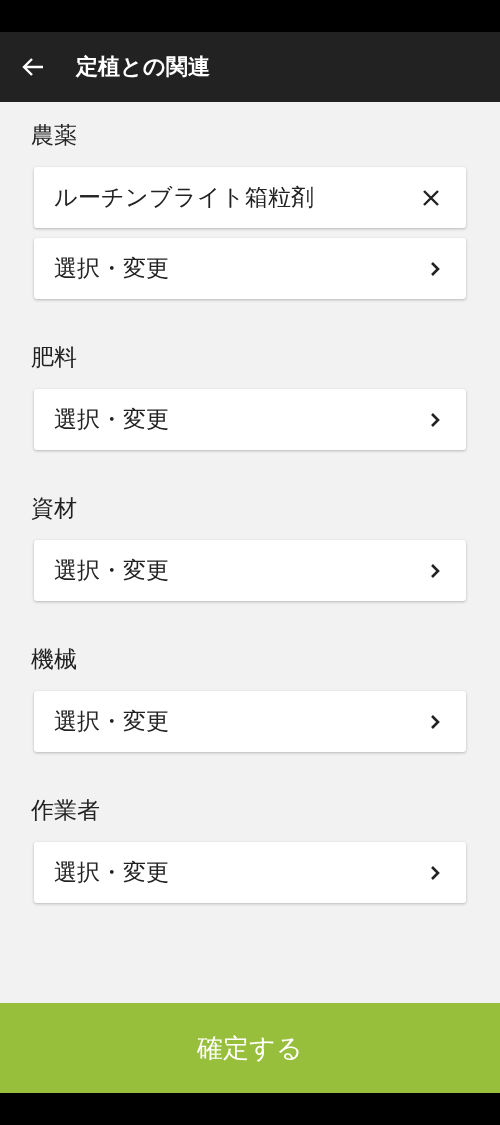  Describe the element at coordinates (184, 197) in the screenshot. I see `item-text: ルーチンブライト箱粒剤` at that location.